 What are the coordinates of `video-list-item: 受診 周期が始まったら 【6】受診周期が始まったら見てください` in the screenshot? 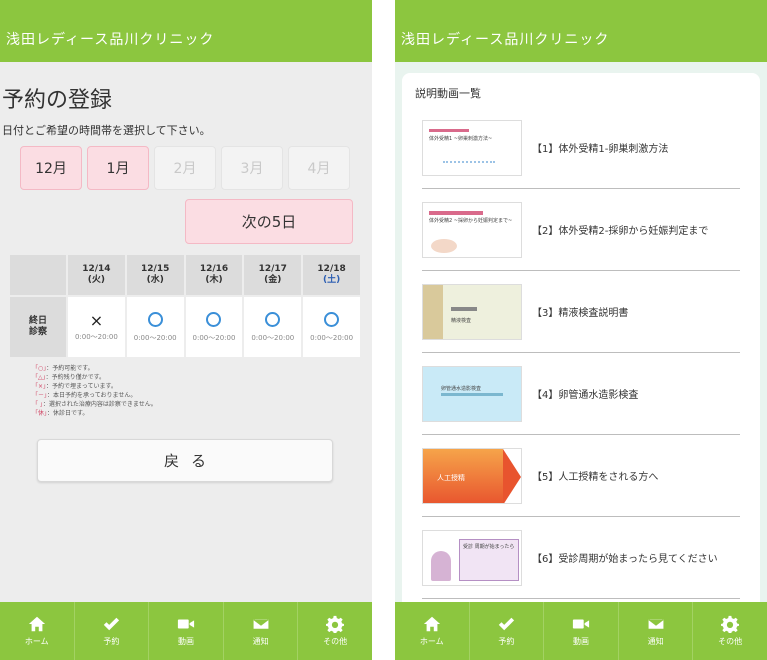 It's located at (581, 558).